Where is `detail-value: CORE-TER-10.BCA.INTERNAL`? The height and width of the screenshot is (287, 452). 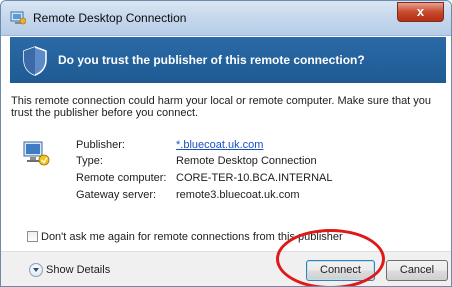
detail-value: CORE-TER-10.BCA.INTERNAL is located at coordinates (254, 178).